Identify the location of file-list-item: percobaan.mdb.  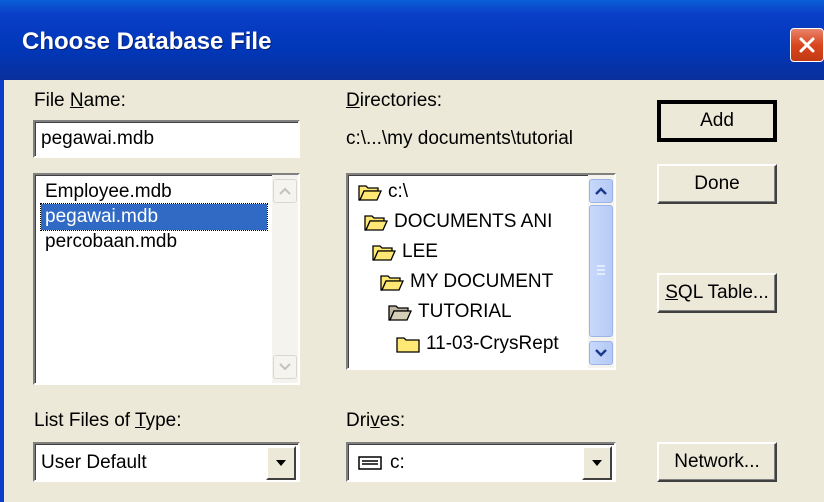
(111, 242).